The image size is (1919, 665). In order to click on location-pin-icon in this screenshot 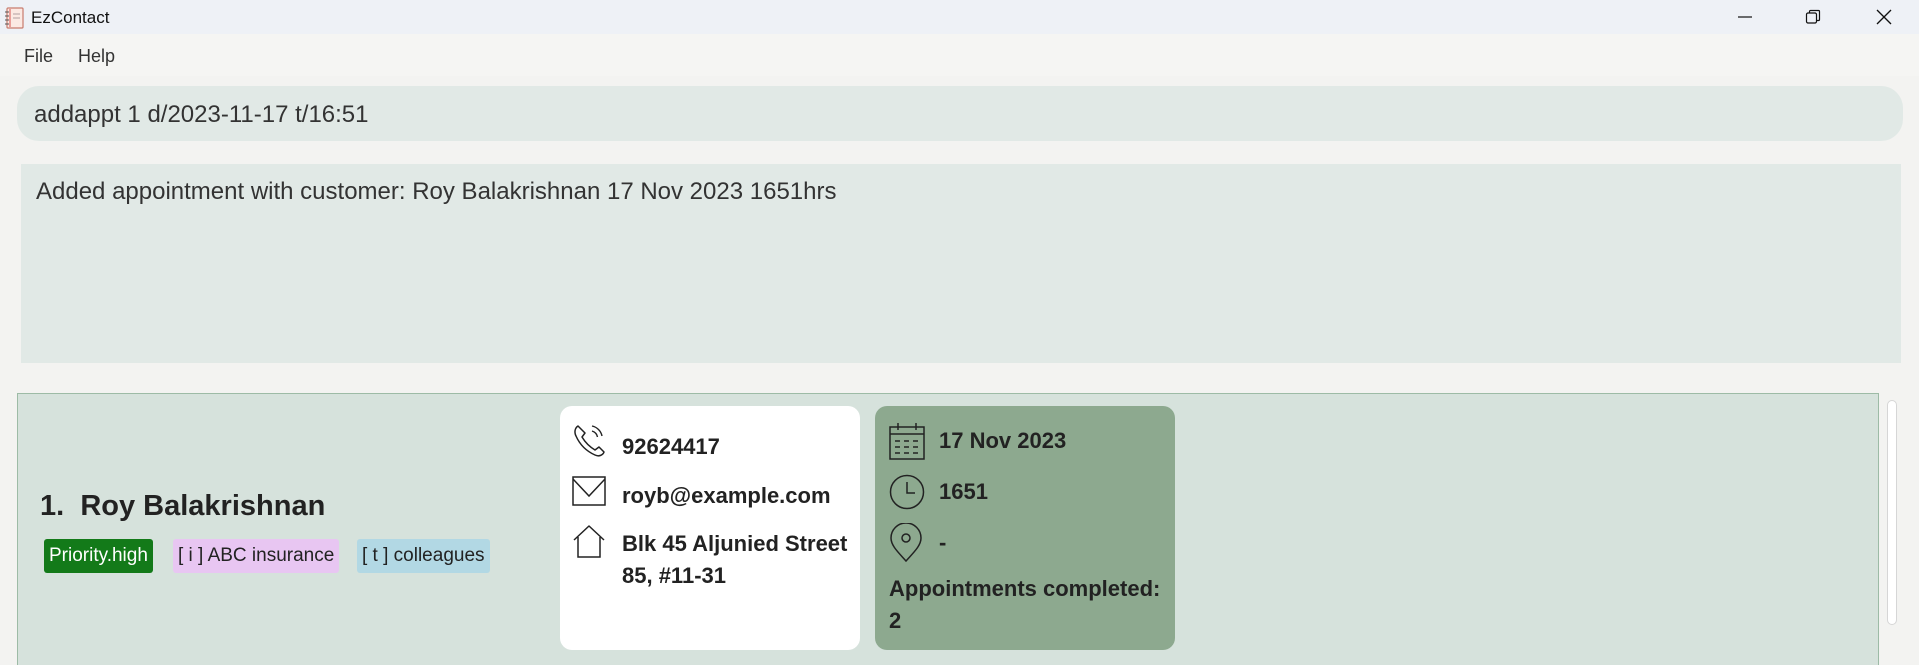, I will do `click(906, 543)`.